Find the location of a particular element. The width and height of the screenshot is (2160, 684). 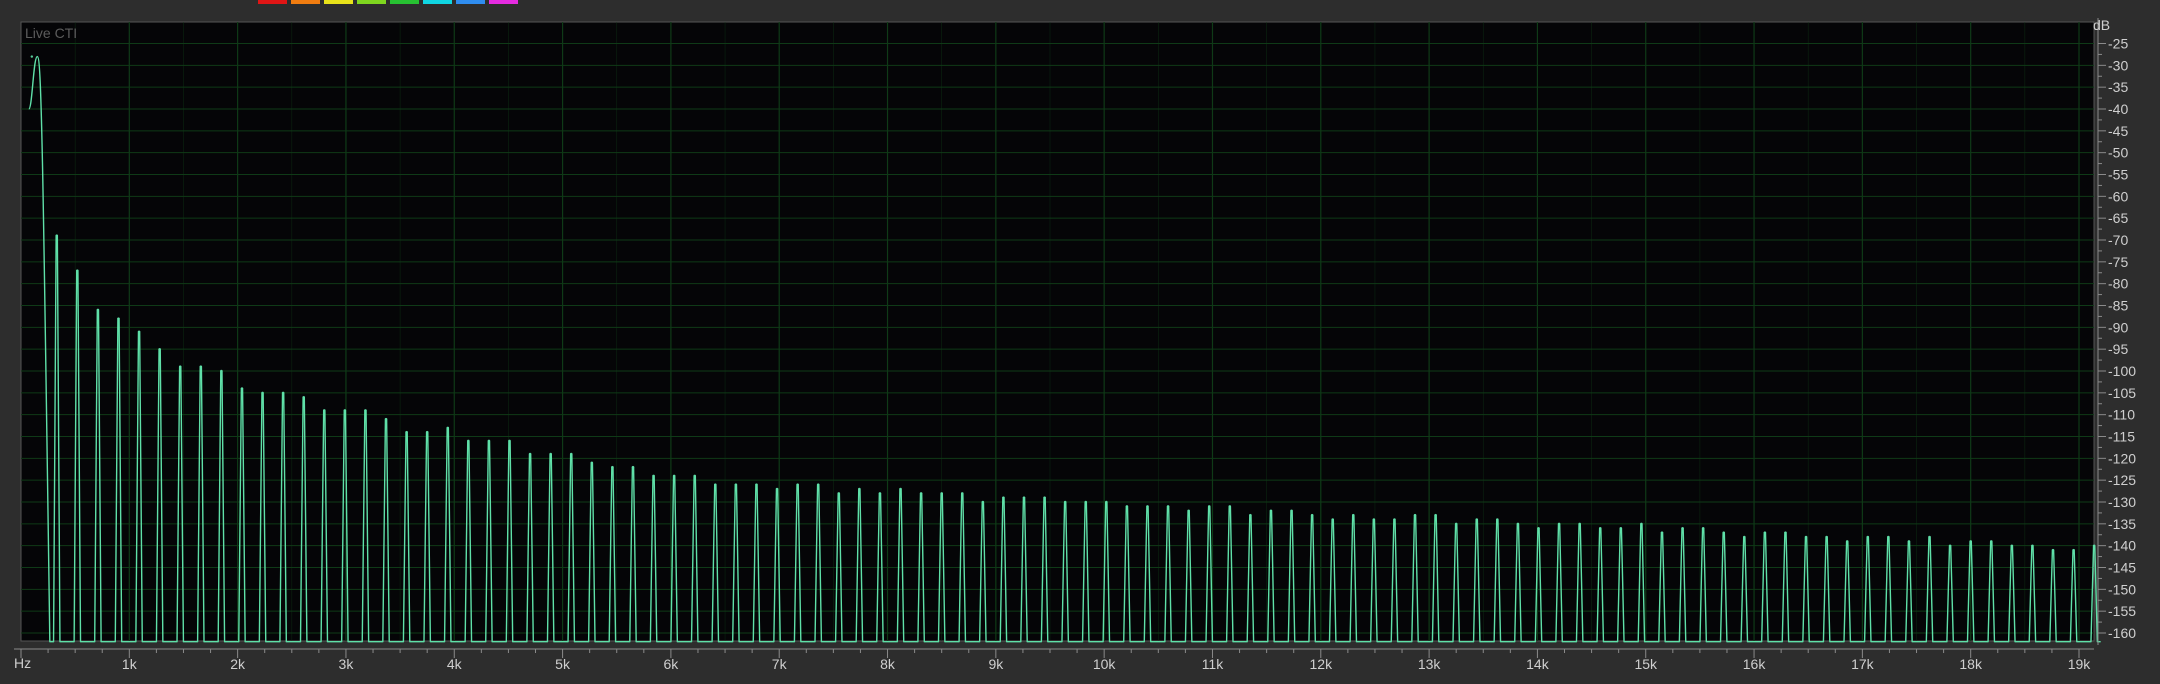

x-tick-label: 7k is located at coordinates (780, 664).